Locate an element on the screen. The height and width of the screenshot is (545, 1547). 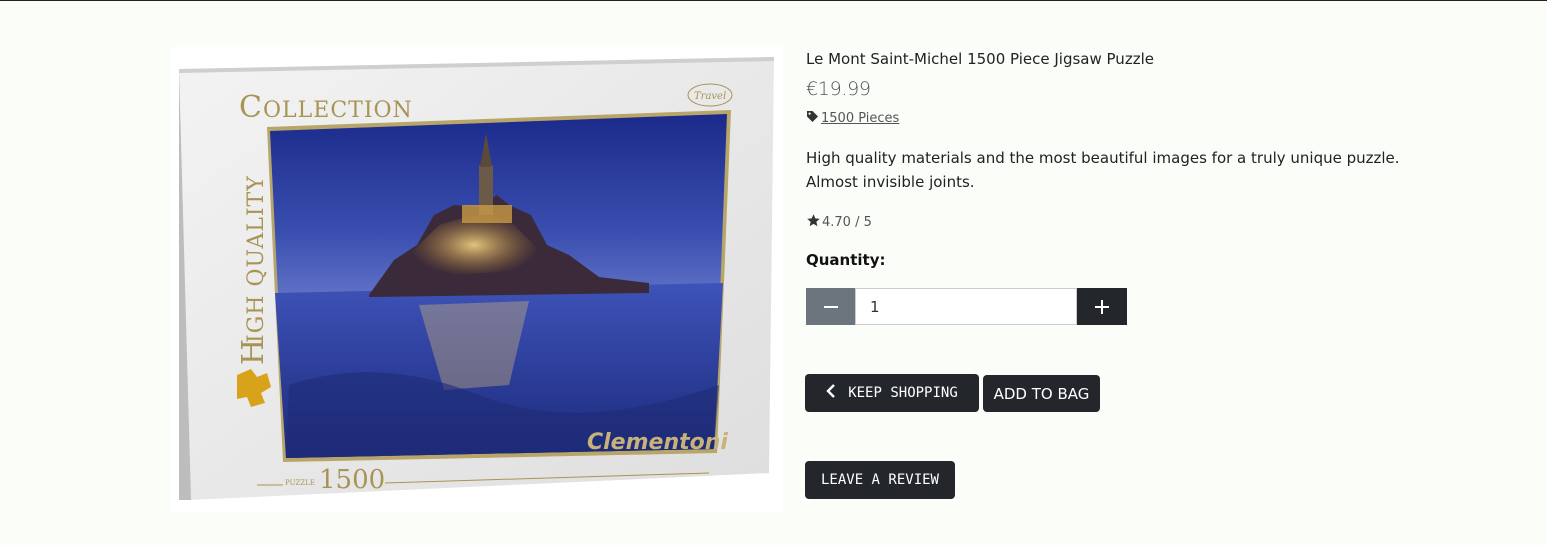
tag-icon is located at coordinates (812, 118).